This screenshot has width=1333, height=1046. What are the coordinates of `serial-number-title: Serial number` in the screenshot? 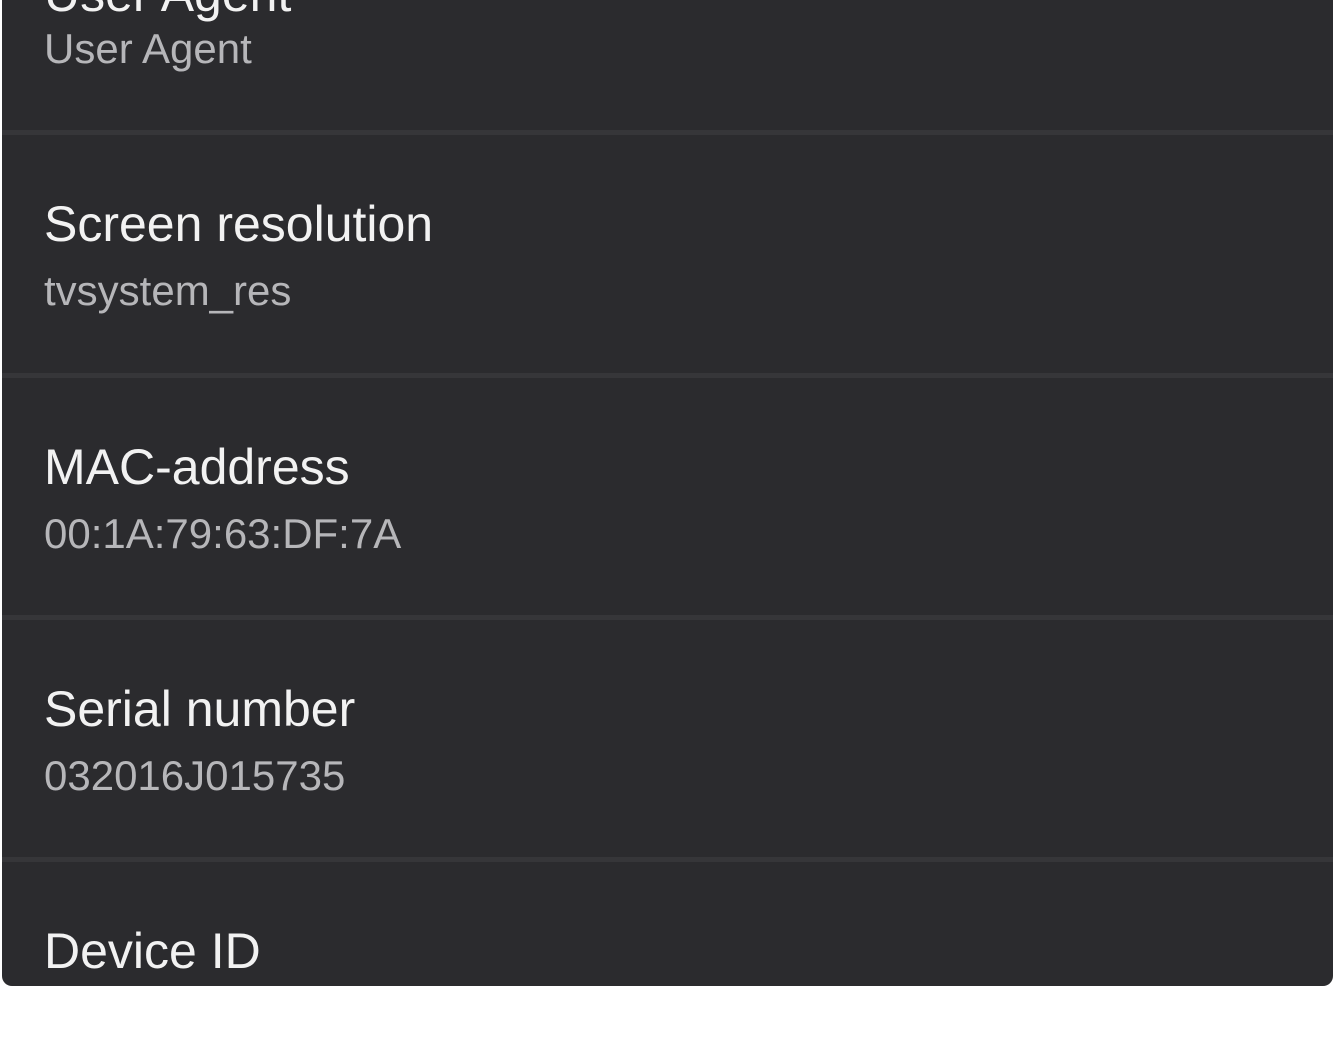 It's located at (200, 709).